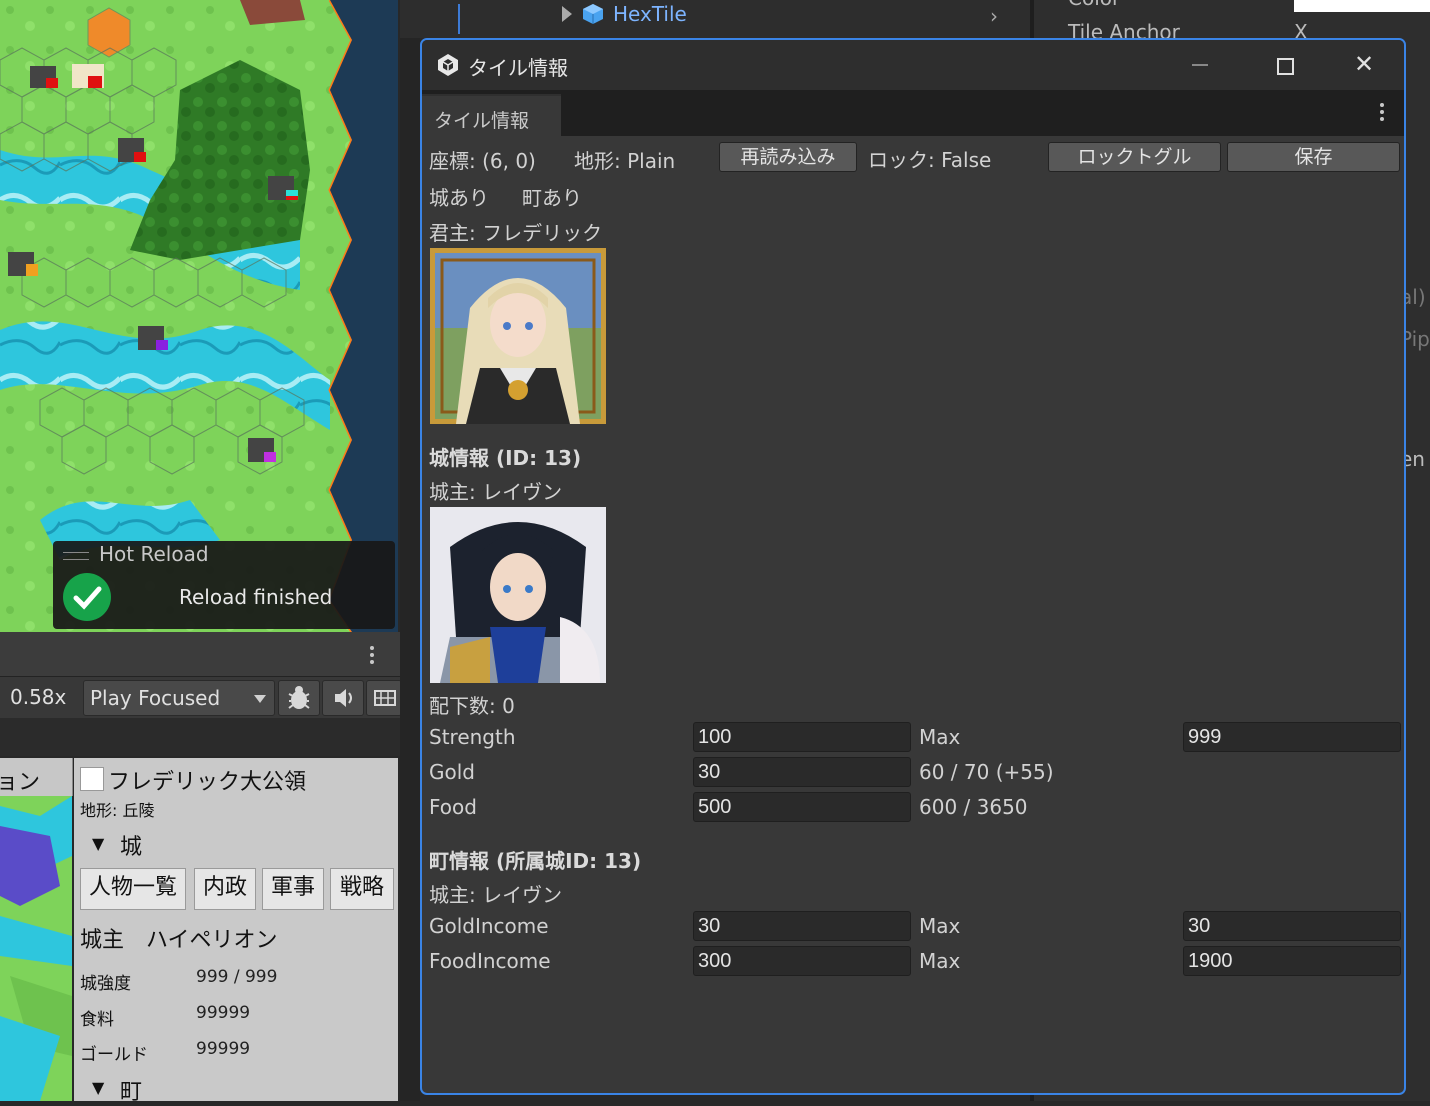 This screenshot has width=1430, height=1106. I want to click on has-castle-label: 城あり, so click(459, 198).